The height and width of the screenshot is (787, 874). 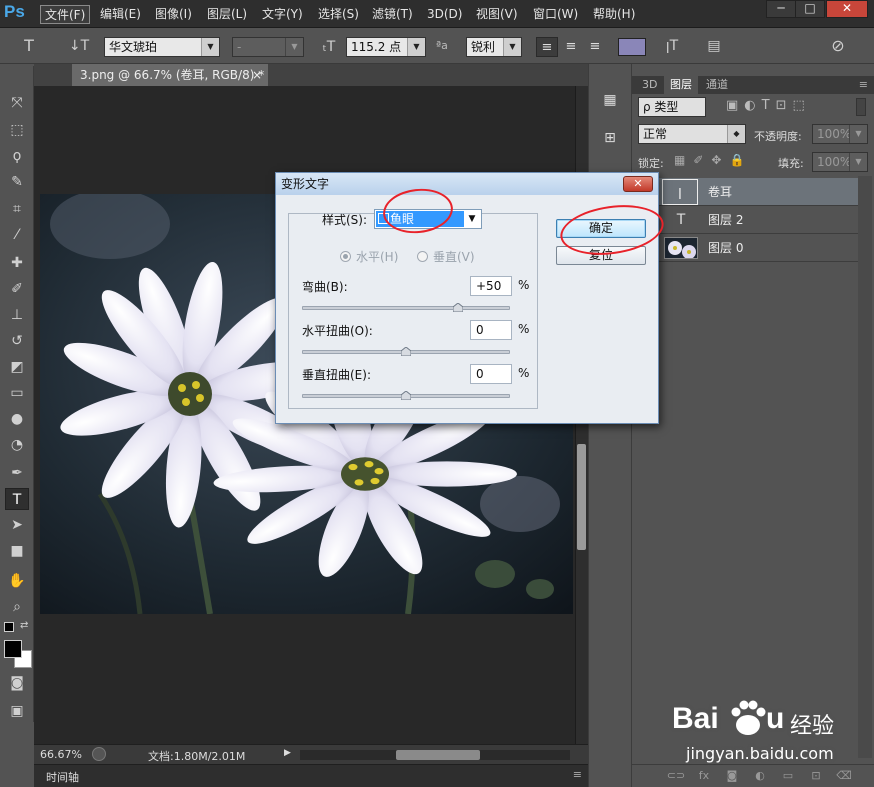 What do you see at coordinates (840, 134) in the screenshot?
I see `opacity-field: 100% ▼` at bounding box center [840, 134].